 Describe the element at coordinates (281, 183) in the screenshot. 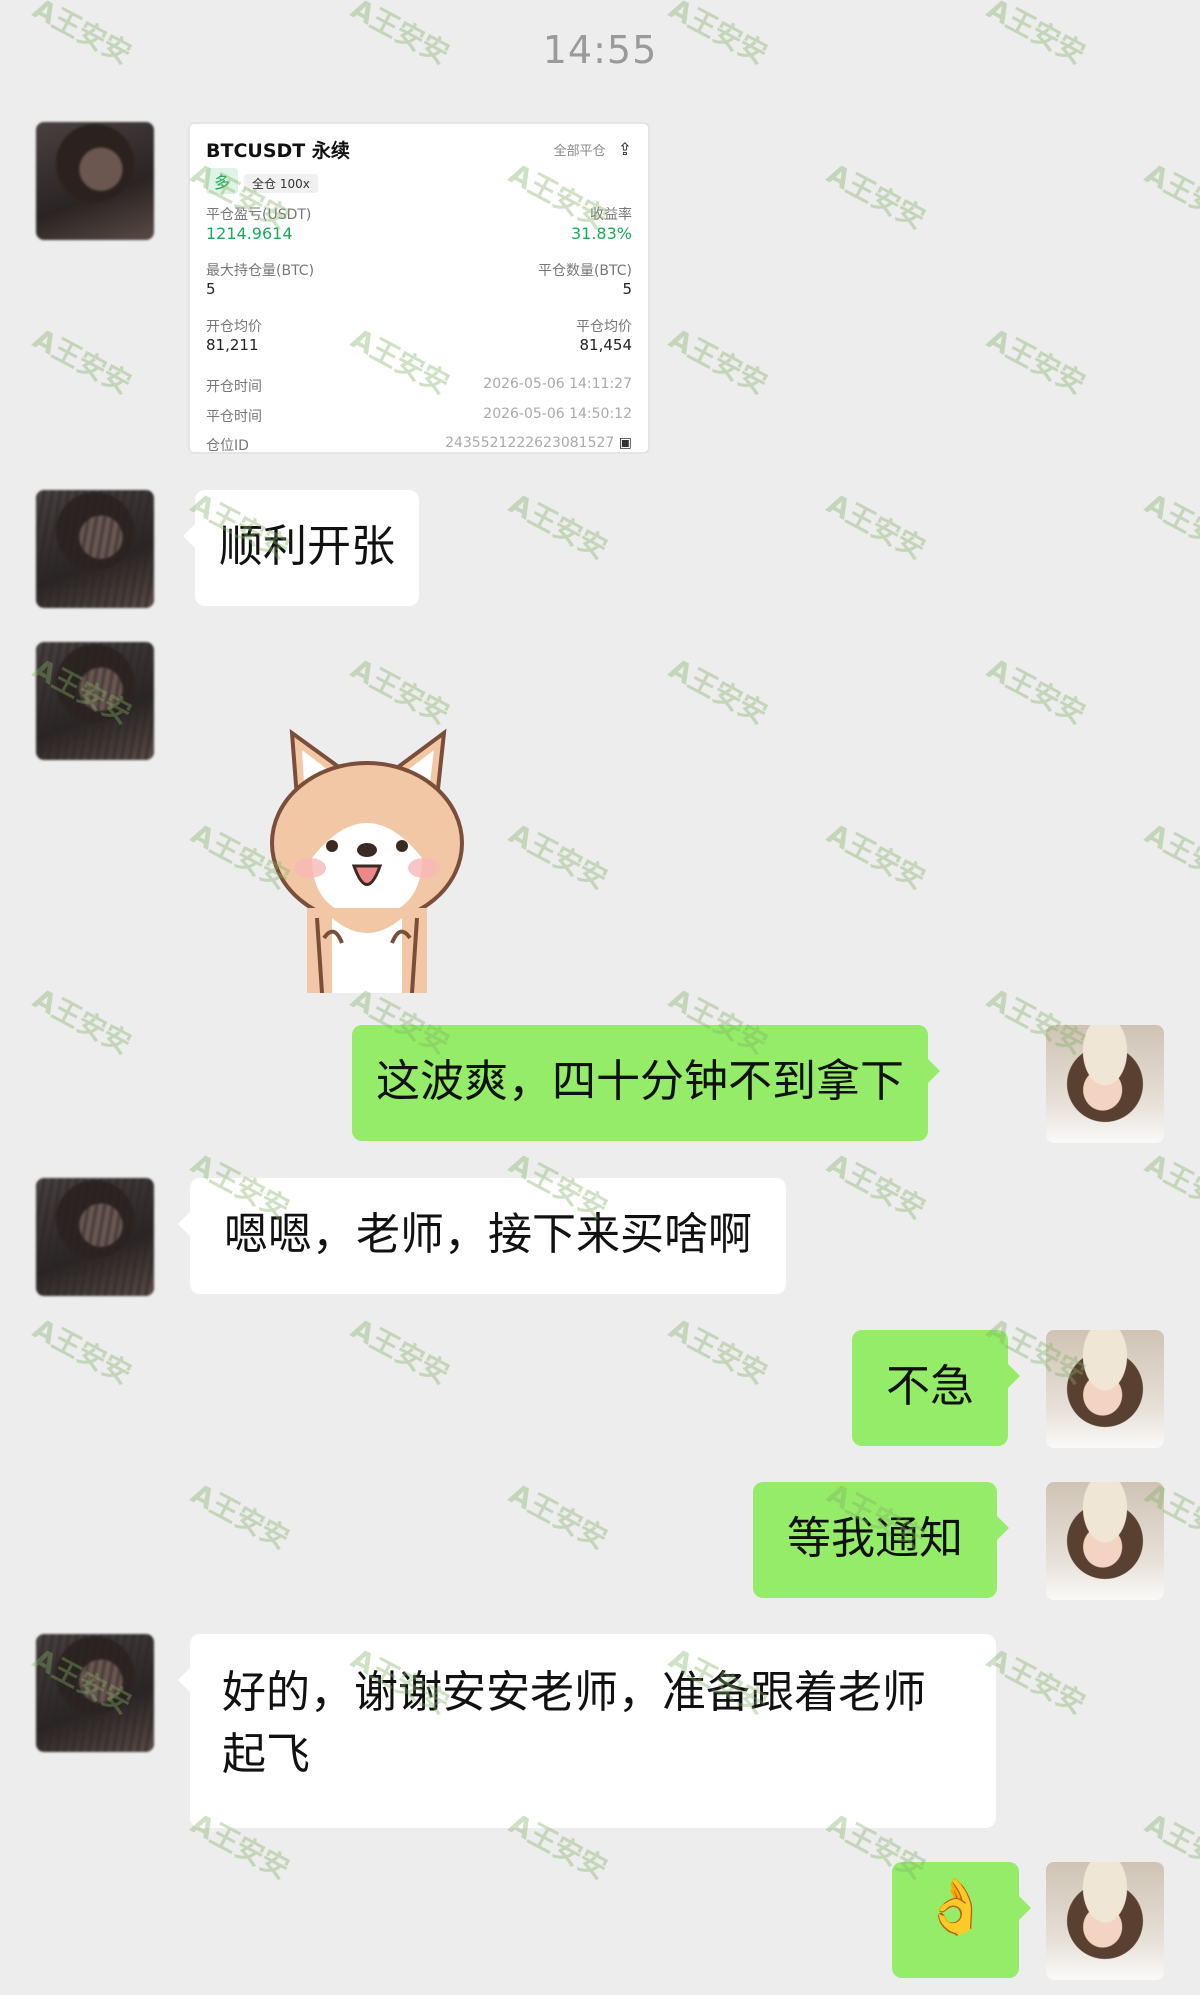

I see `margin-tag: 全仓 100x` at that location.